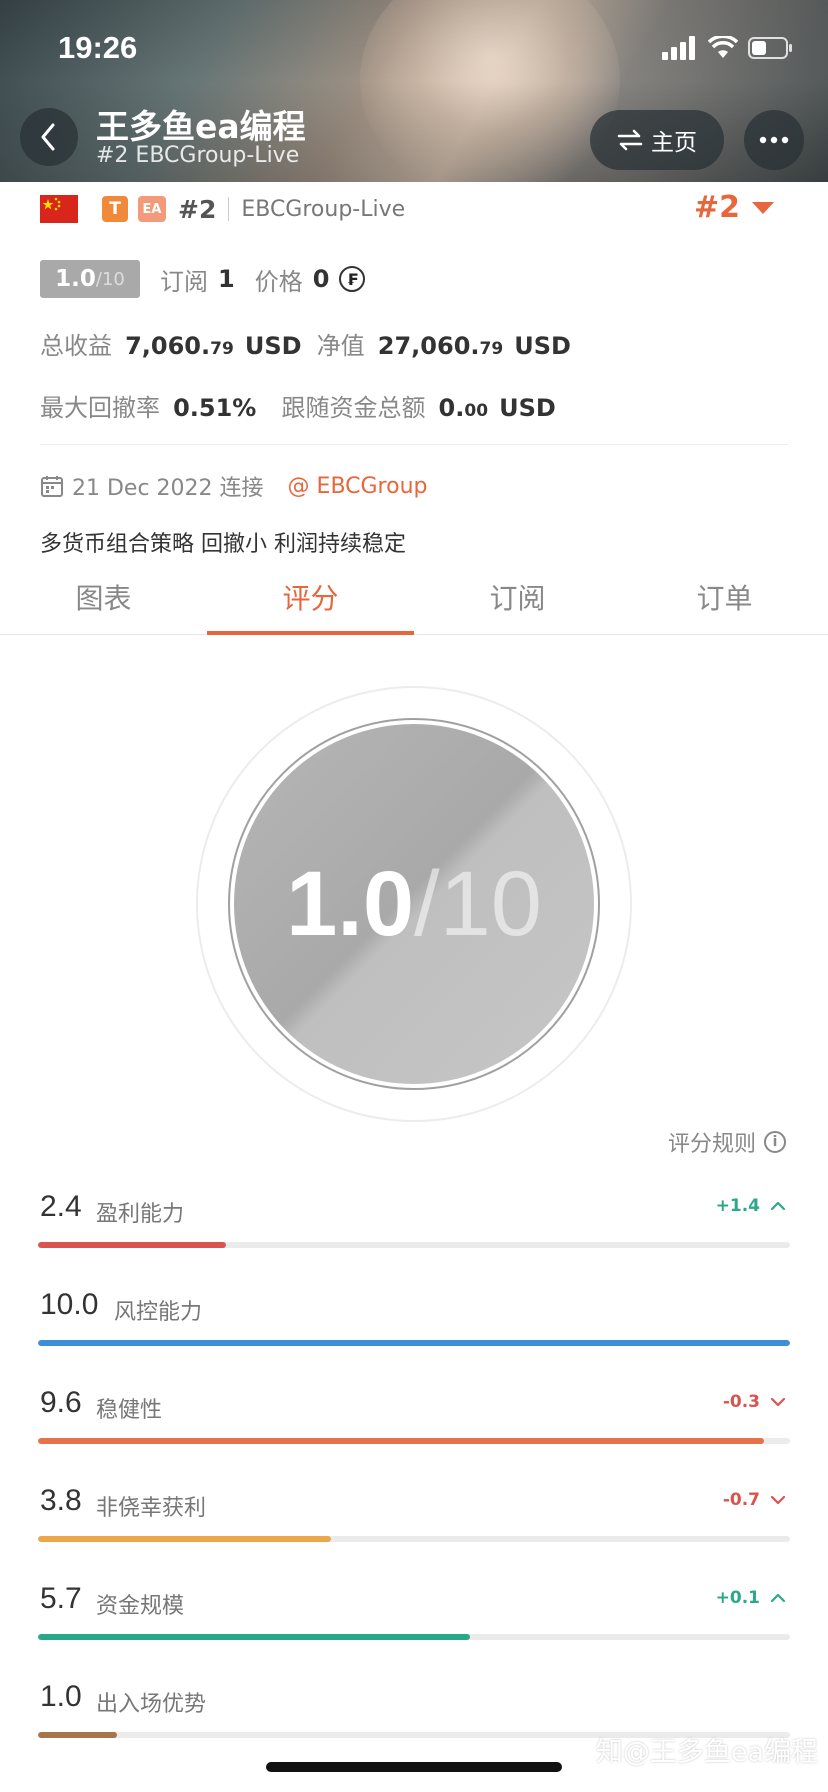 The height and width of the screenshot is (1792, 828). Describe the element at coordinates (350, 903) in the screenshot. I see `big-score-value: 1.0` at that location.